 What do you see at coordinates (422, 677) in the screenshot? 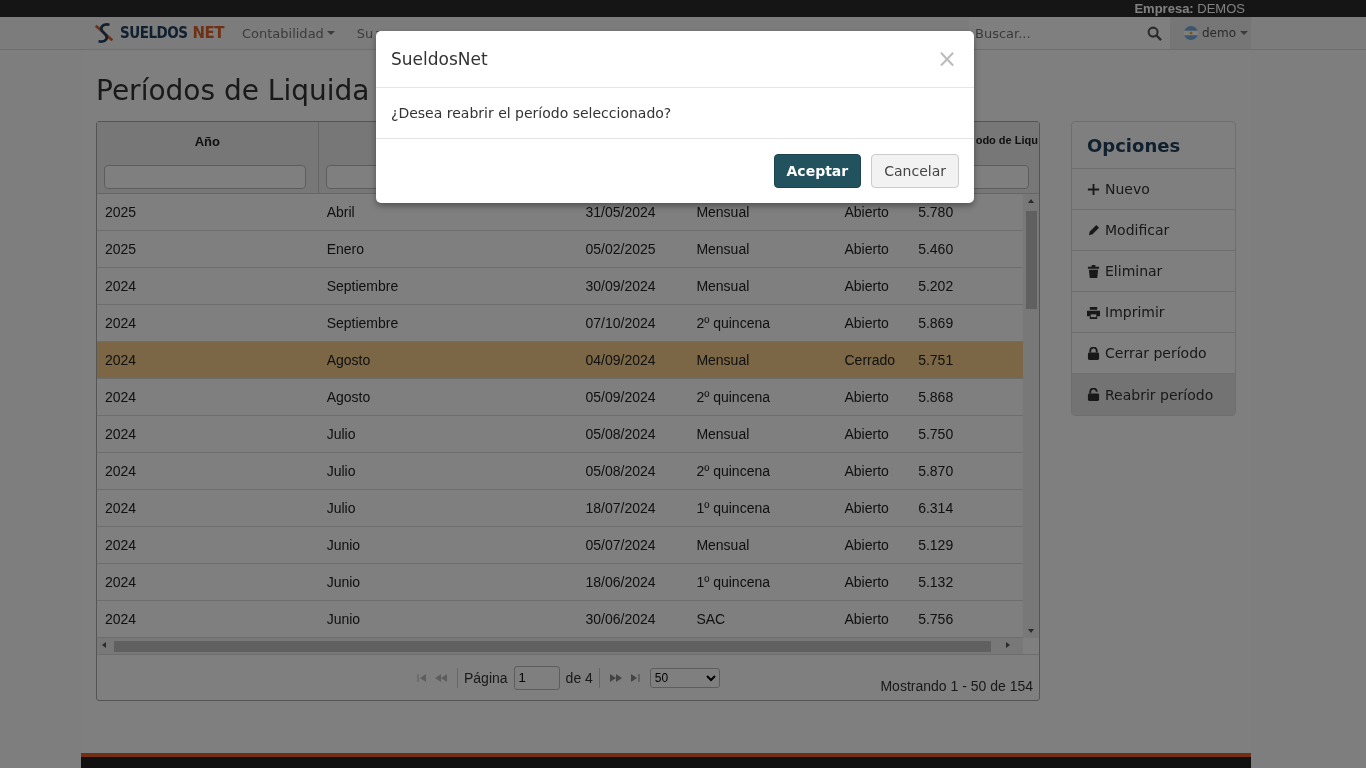
I see `first-page-icon` at bounding box center [422, 677].